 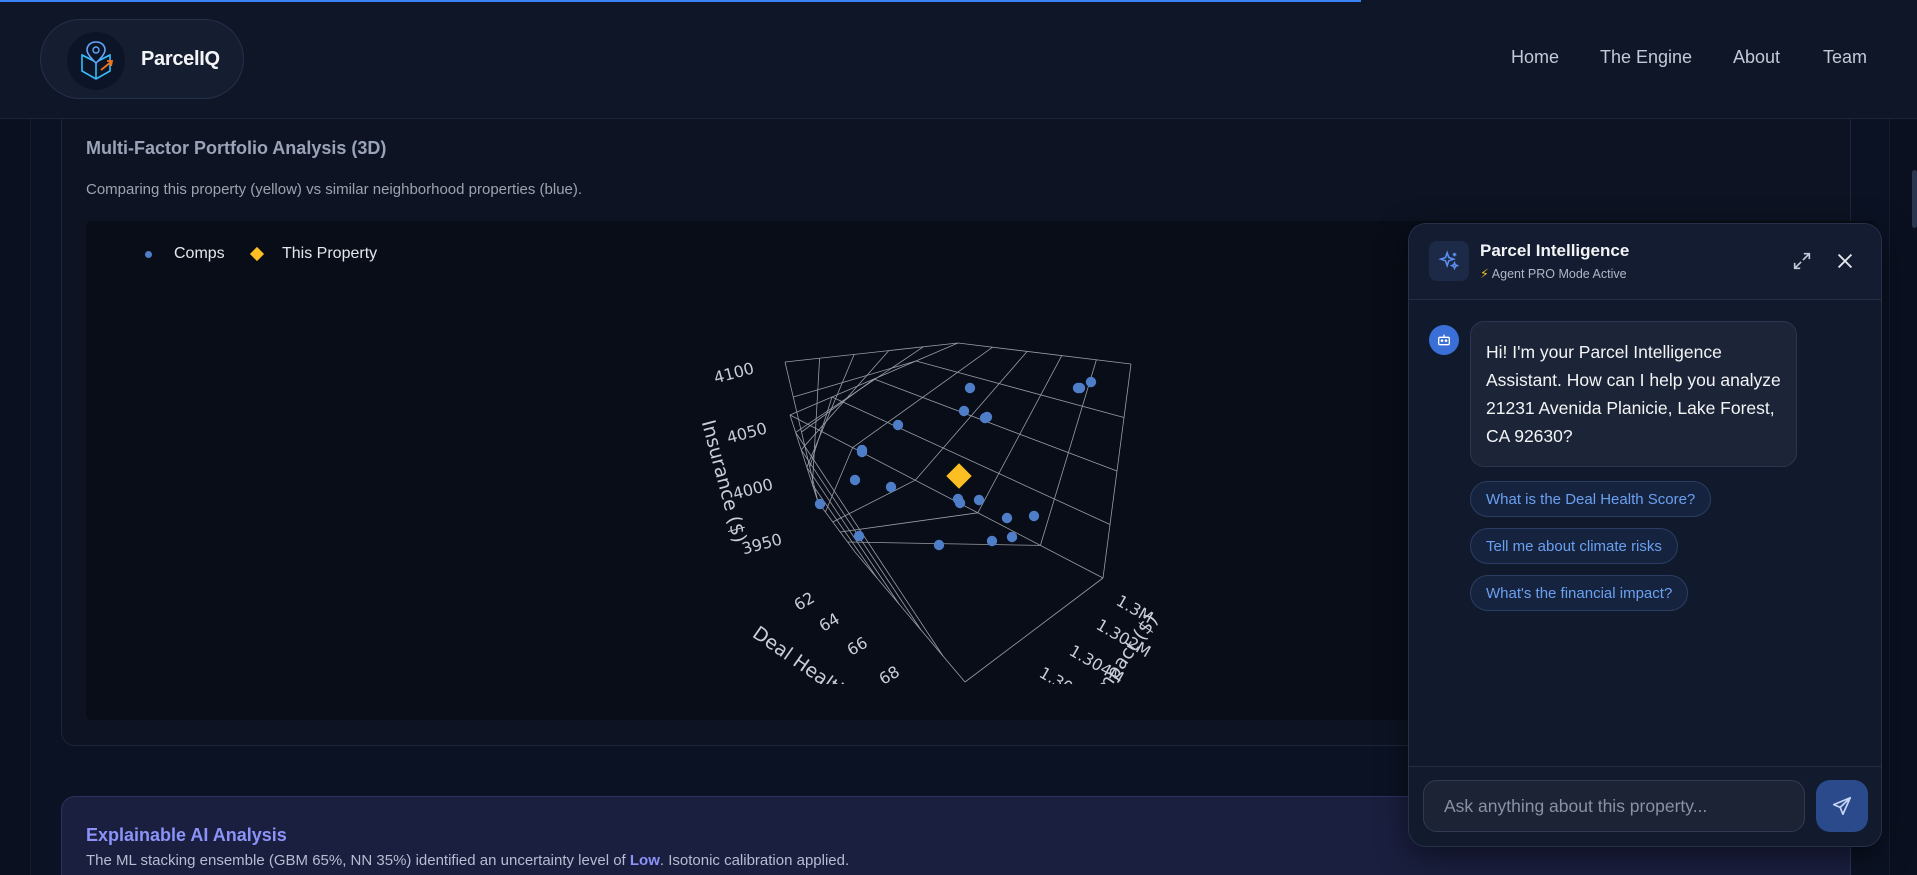 I want to click on nav-home: Home, so click(x=1535, y=57).